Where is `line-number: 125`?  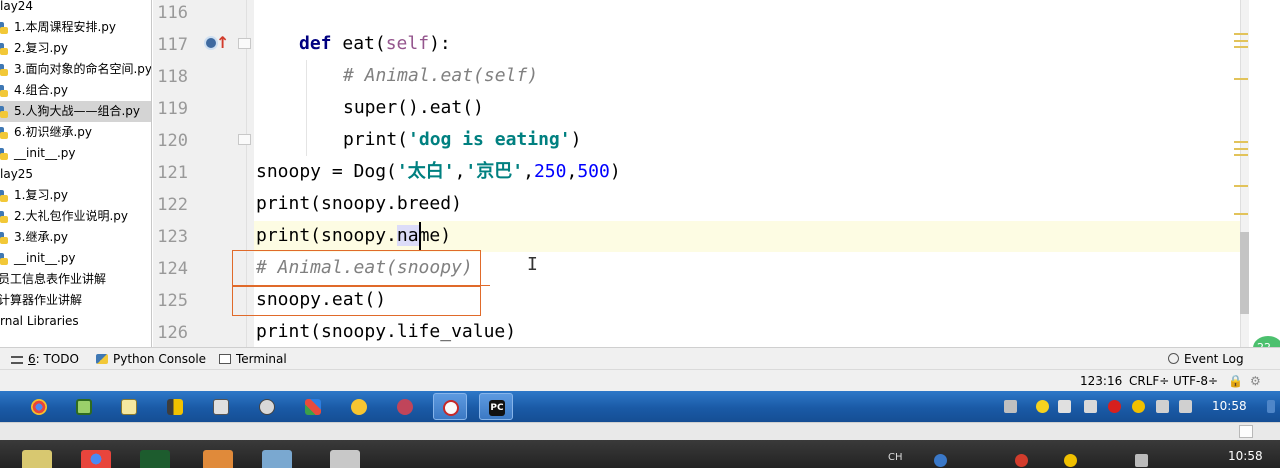
line-number: 125 is located at coordinates (172, 301).